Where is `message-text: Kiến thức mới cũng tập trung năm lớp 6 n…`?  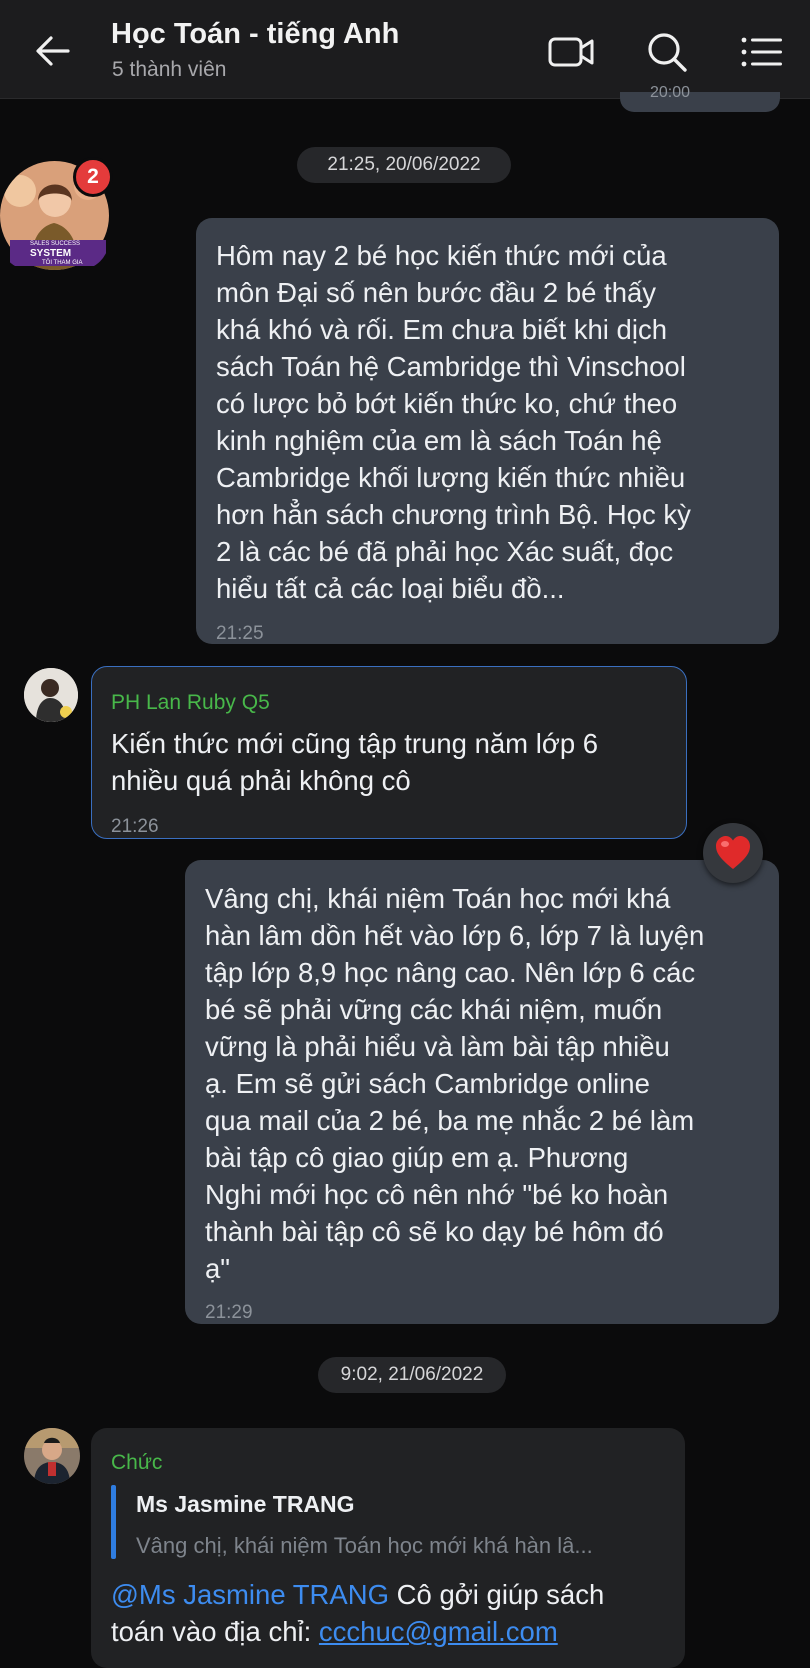 message-text: Kiến thức mới cũng tập trung năm lớp 6 n… is located at coordinates (355, 762).